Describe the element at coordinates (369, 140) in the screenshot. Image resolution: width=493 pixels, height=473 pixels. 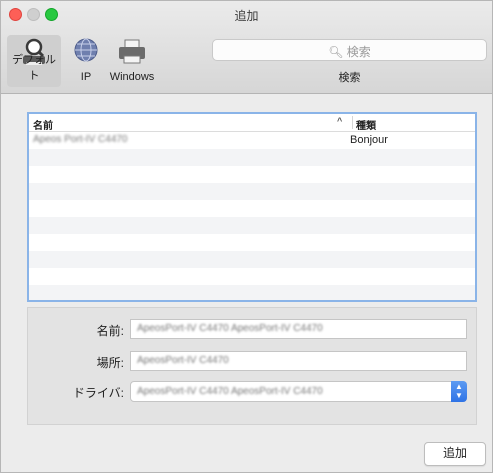
I see `printer-kind-cell: Bonjour` at that location.